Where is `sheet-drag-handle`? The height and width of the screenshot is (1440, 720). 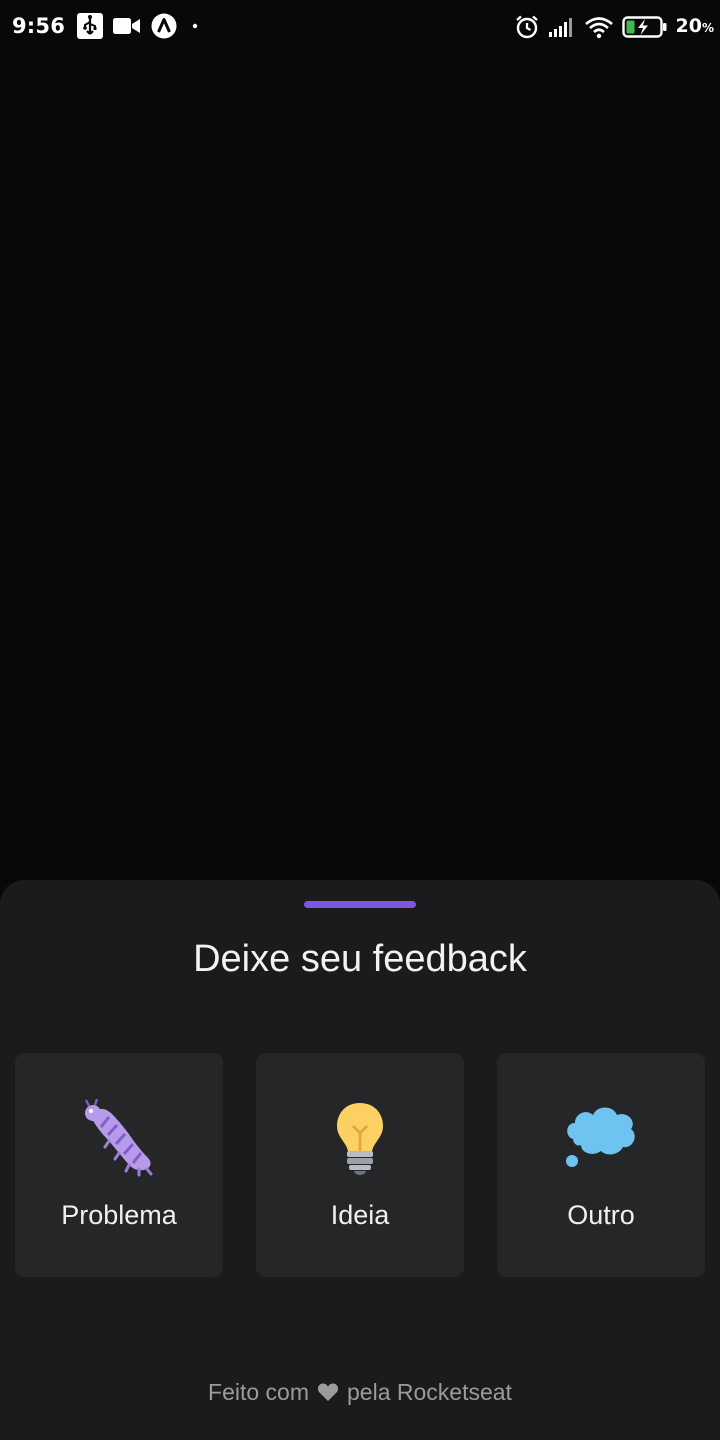
sheet-drag-handle is located at coordinates (360, 904).